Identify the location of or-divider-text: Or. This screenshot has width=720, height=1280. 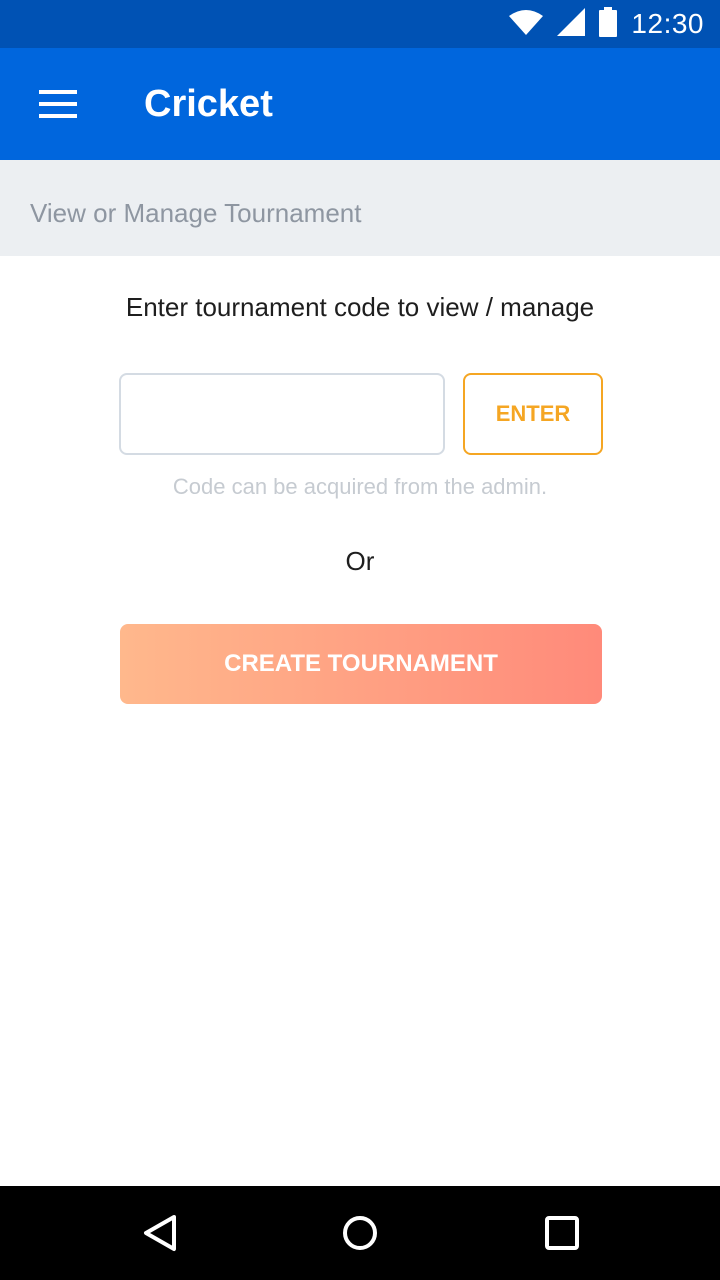
(360, 561).